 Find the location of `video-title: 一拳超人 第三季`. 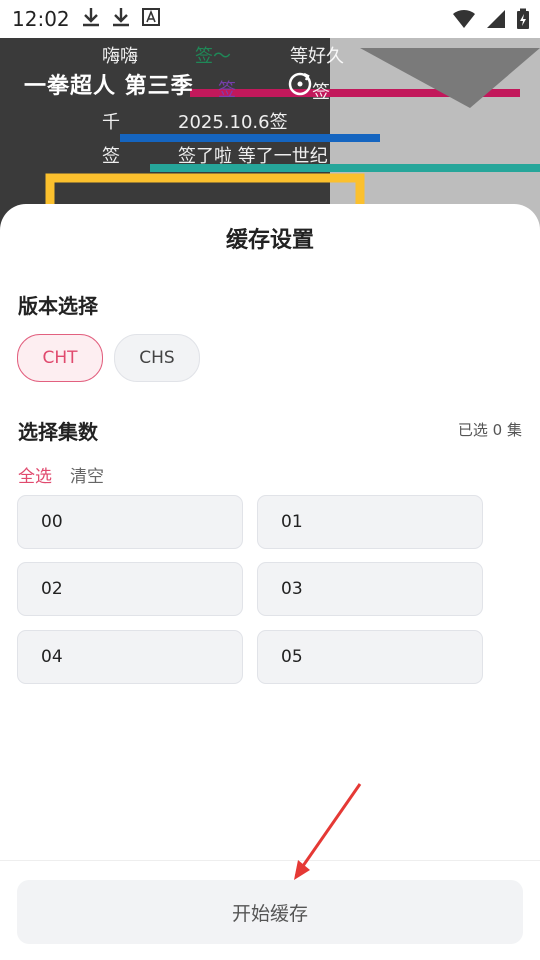

video-title: 一拳超人 第三季 is located at coordinates (109, 86).